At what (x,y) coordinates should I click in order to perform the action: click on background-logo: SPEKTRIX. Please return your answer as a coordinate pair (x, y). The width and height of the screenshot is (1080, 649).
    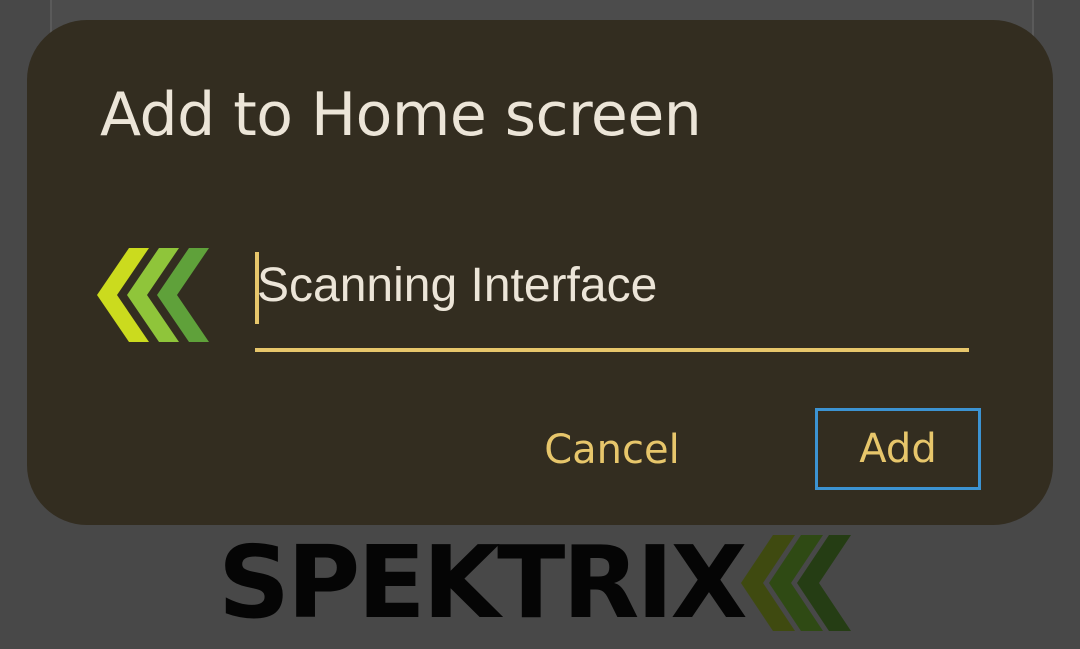
    Looking at the image, I should click on (534, 583).